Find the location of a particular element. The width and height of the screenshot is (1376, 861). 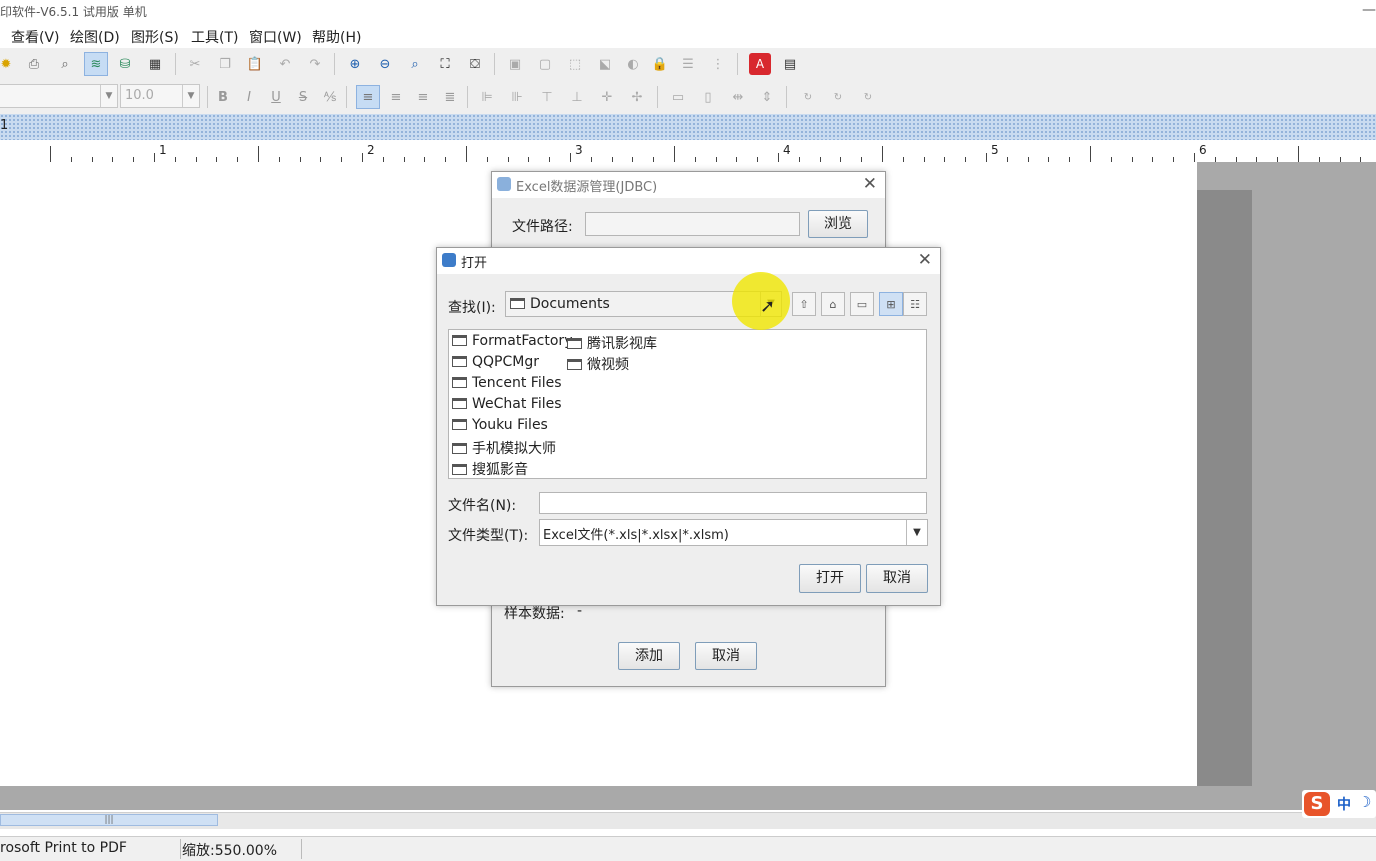

space-horizontal-icon: ⇹ is located at coordinates (738, 97).